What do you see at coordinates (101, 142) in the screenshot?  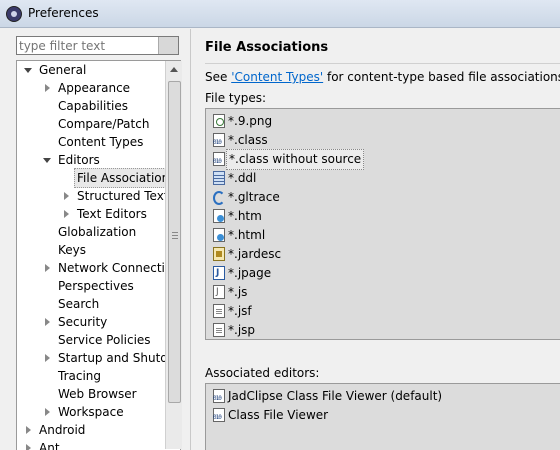 I see `tree-item-label: Content Types` at bounding box center [101, 142].